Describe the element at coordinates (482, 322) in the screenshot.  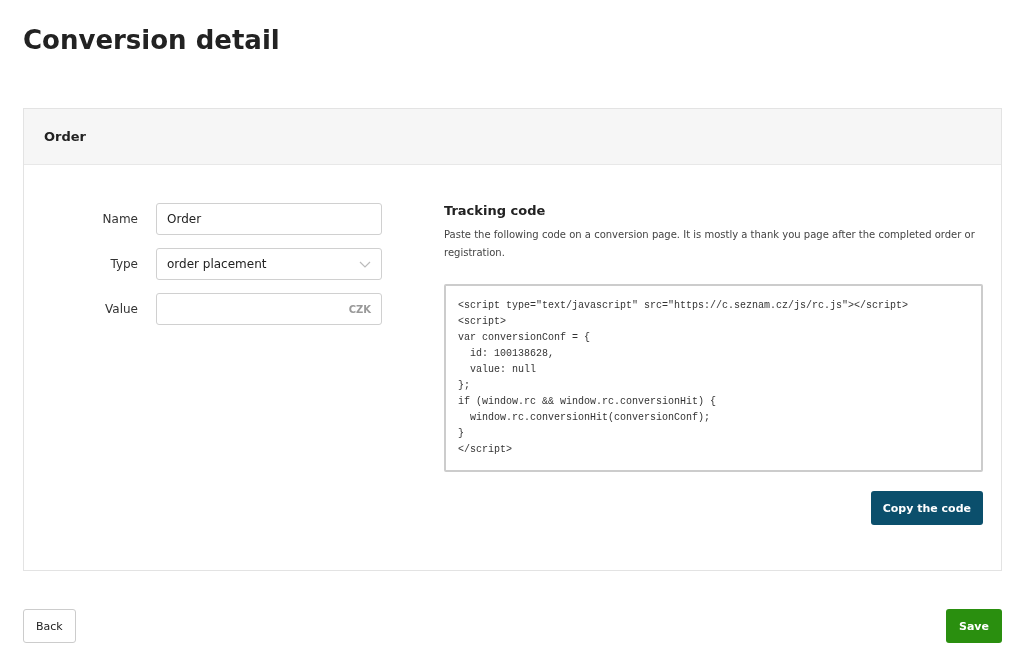
I see `code-line: <script>` at that location.